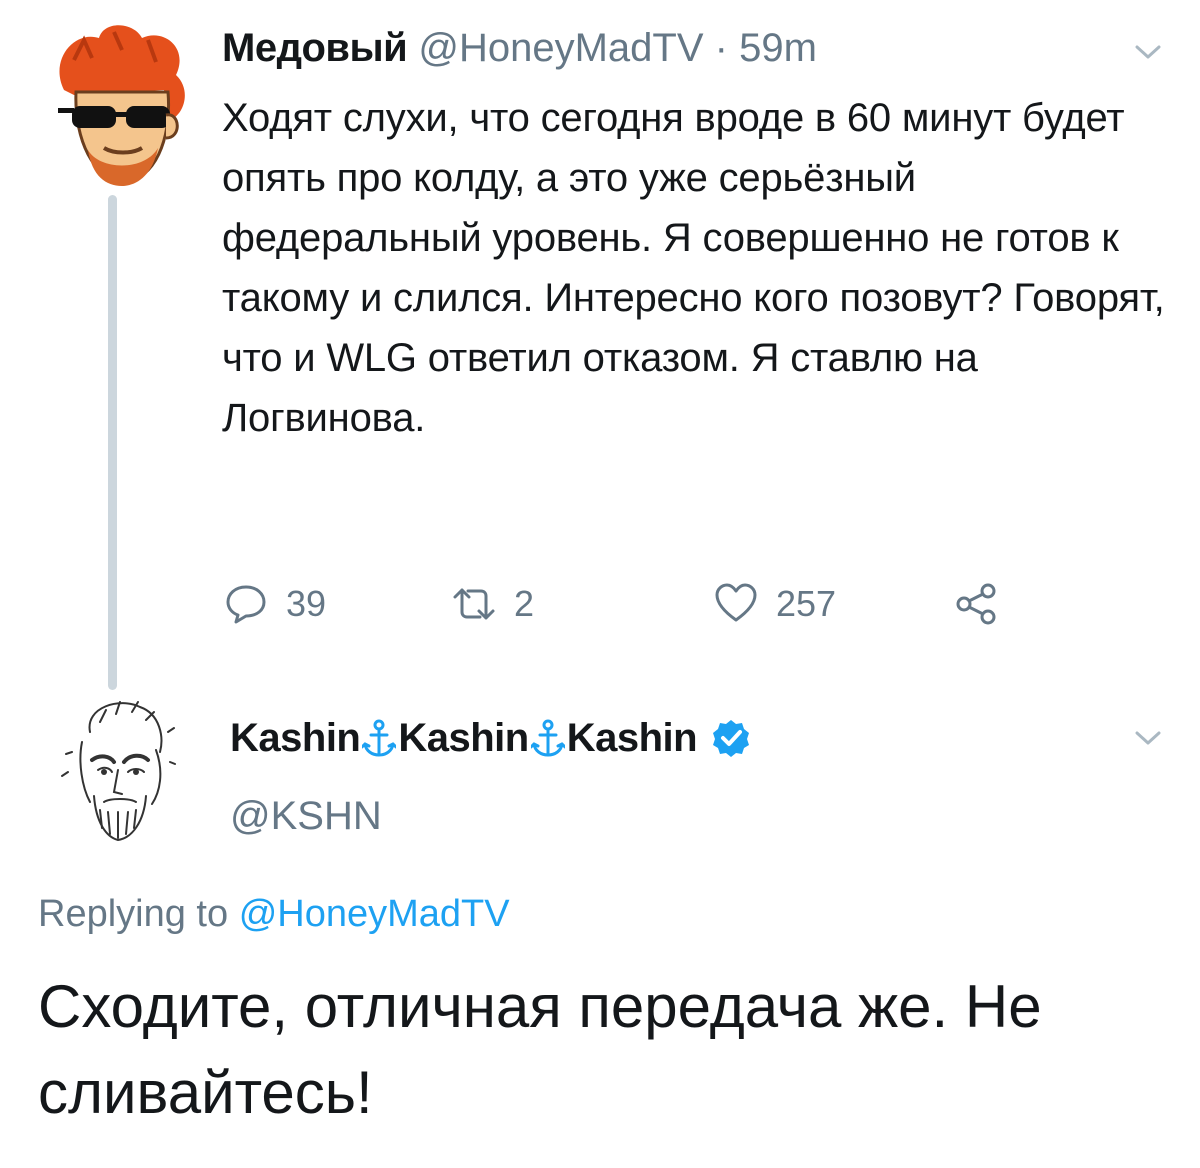 The image size is (1200, 1168). Describe the element at coordinates (806, 603) in the screenshot. I see `like-count: 257` at that location.